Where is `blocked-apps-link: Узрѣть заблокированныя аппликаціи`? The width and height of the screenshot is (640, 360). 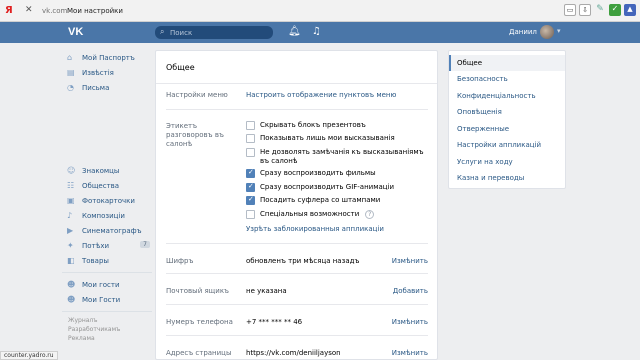 blocked-apps-link: Узрѣть заблокированныя аппликаціи is located at coordinates (315, 229).